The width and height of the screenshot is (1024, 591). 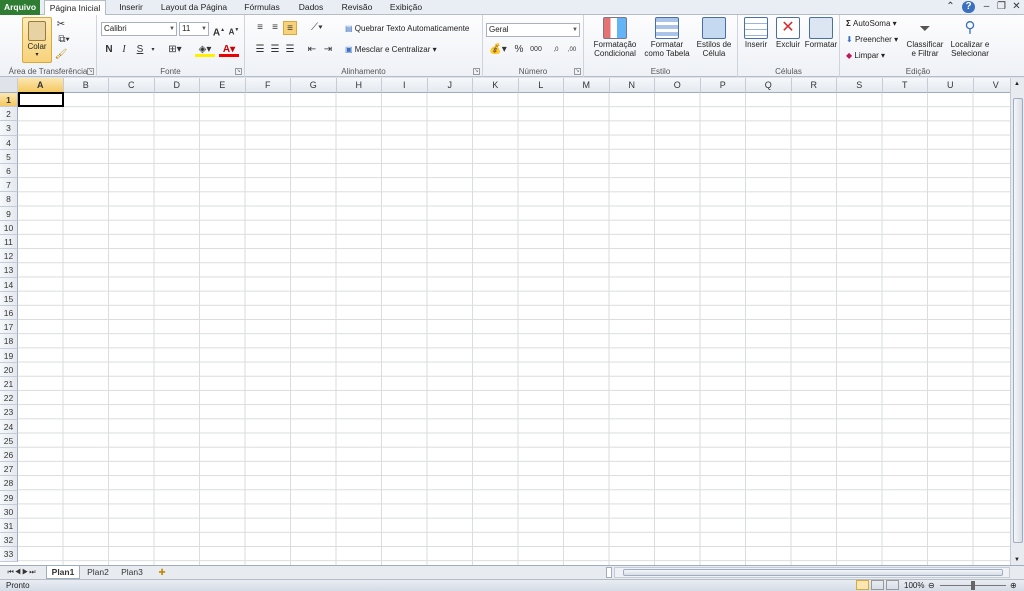 What do you see at coordinates (905, 85) in the screenshot?
I see `column-header-t: T` at bounding box center [905, 85].